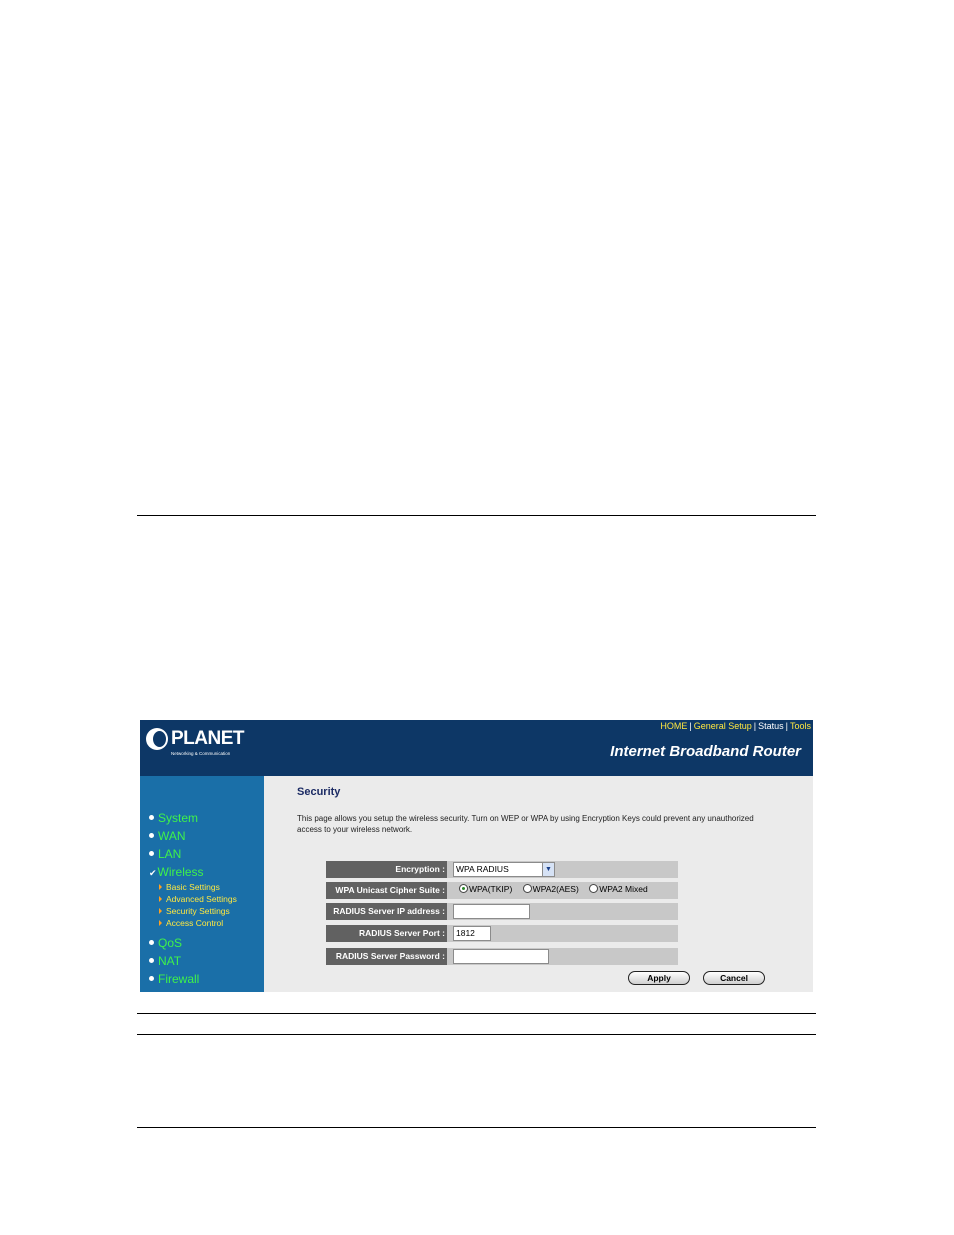 The image size is (954, 1235). What do you see at coordinates (618, 889) in the screenshot?
I see `radio-wpa2-mixed: WPA2 Mixed` at bounding box center [618, 889].